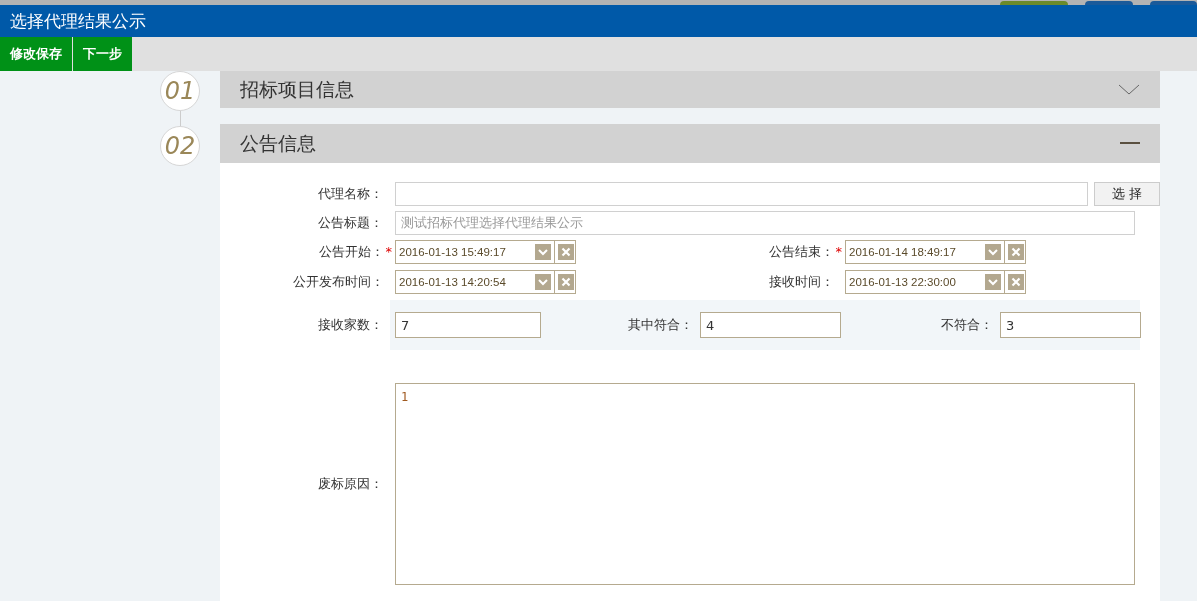 The height and width of the screenshot is (601, 1197). What do you see at coordinates (180, 91) in the screenshot?
I see `step-number: 01` at bounding box center [180, 91].